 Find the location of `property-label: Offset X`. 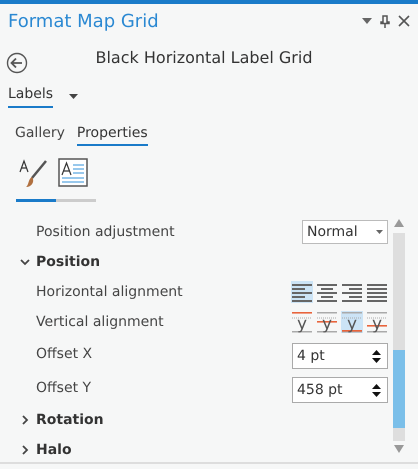

property-label: Offset X is located at coordinates (65, 354).